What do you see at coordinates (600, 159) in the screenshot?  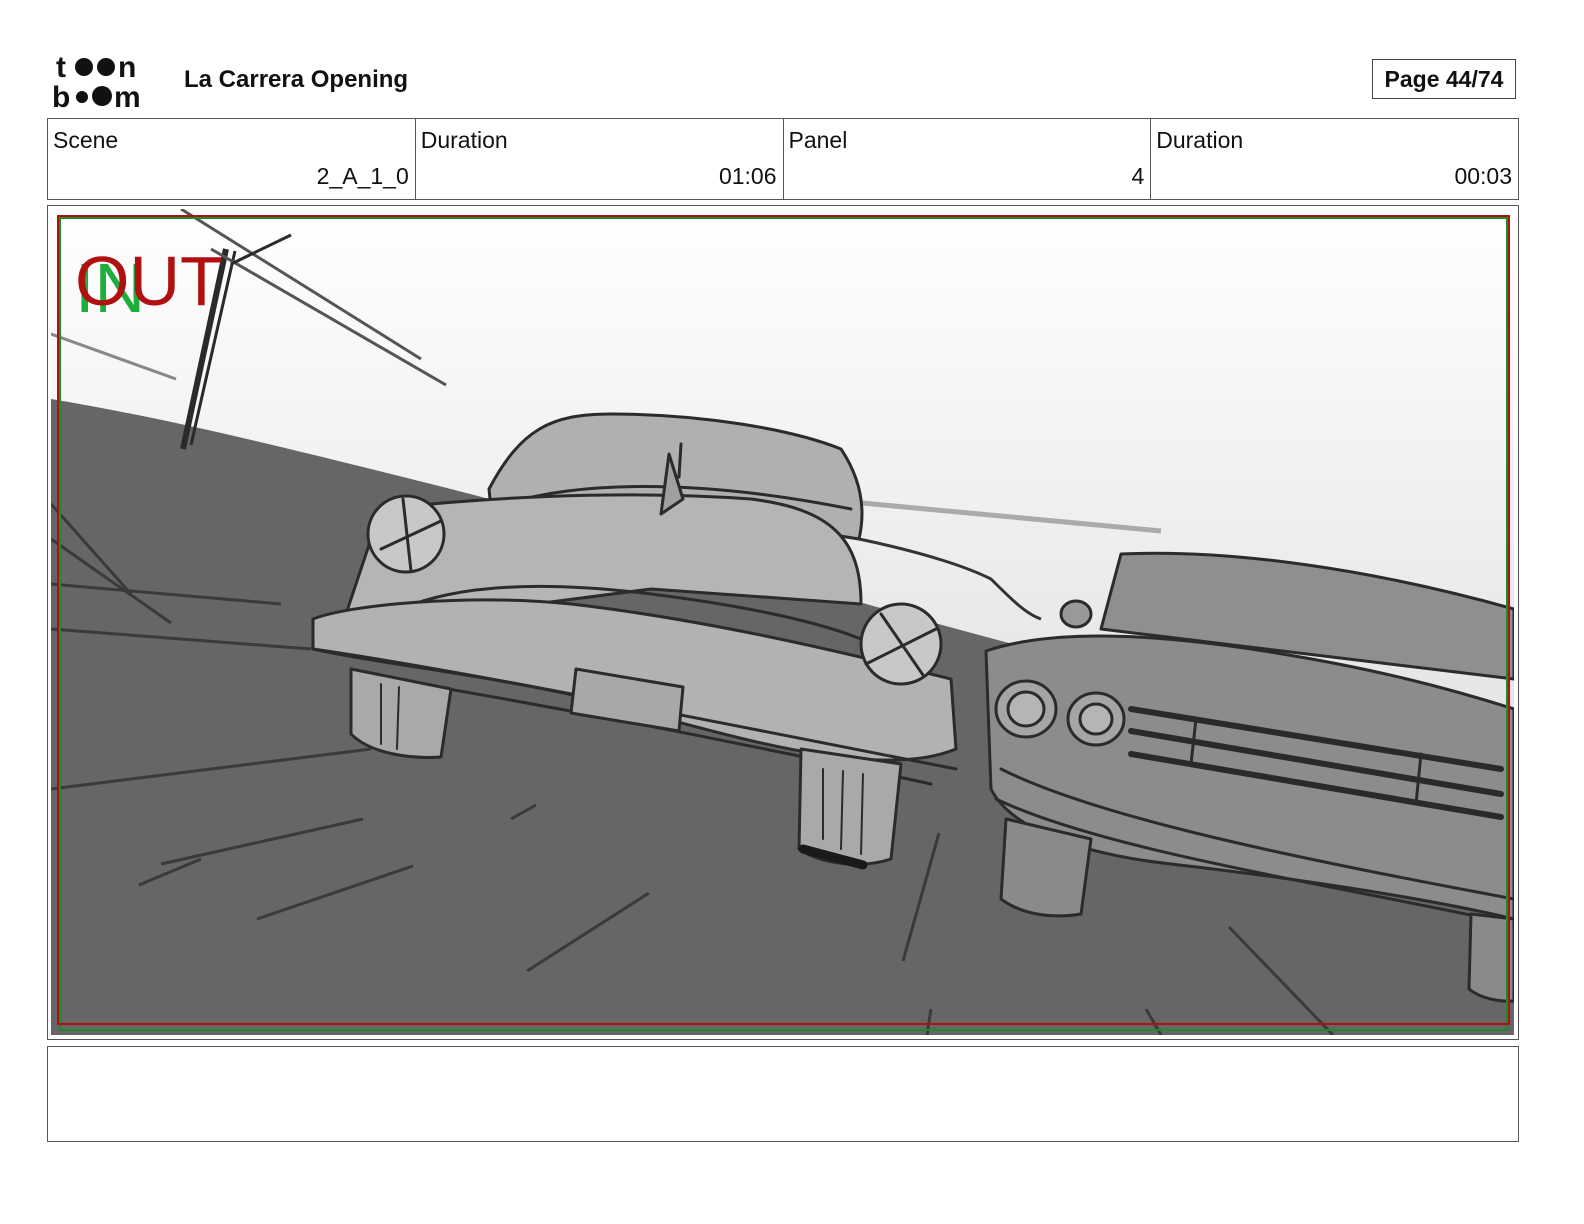 I see `scene-duration-cell: Duration 01:06` at bounding box center [600, 159].